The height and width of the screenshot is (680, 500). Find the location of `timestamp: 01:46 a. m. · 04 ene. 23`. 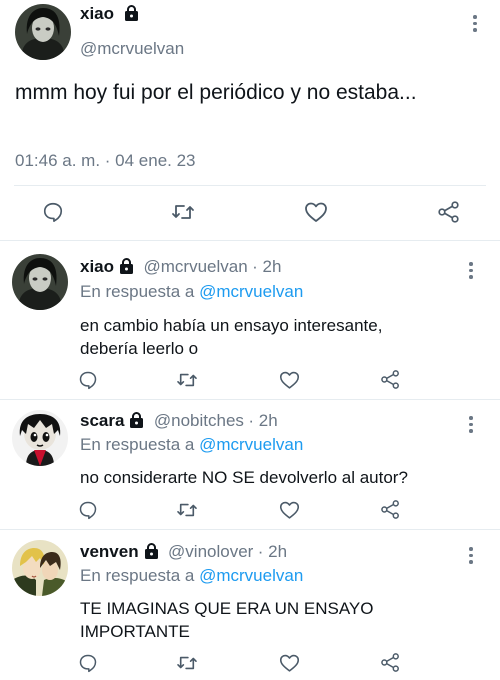

timestamp: 01:46 a. m. · 04 ene. 23 is located at coordinates (105, 161).